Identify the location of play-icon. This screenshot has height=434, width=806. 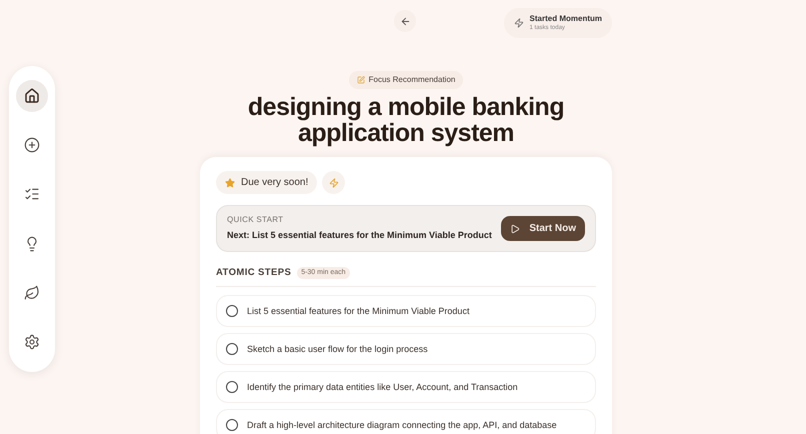
(515, 229).